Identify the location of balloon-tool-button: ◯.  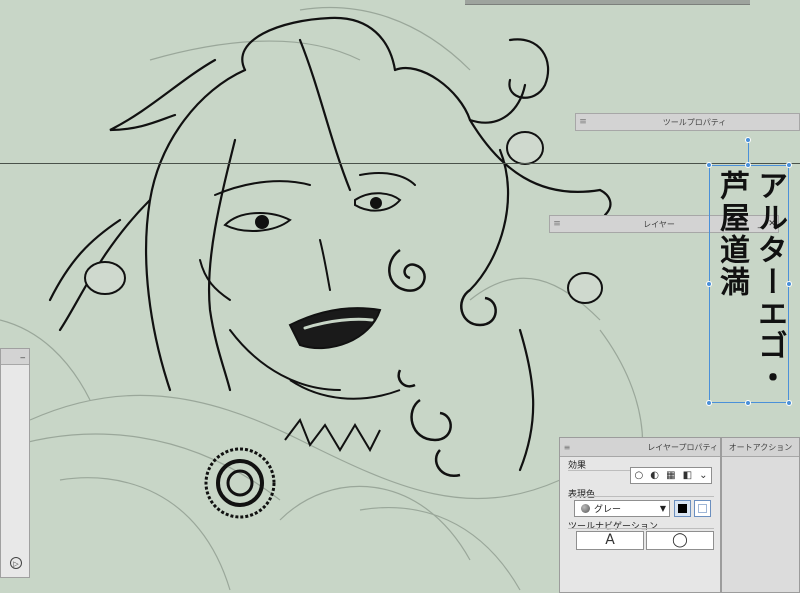
(680, 540).